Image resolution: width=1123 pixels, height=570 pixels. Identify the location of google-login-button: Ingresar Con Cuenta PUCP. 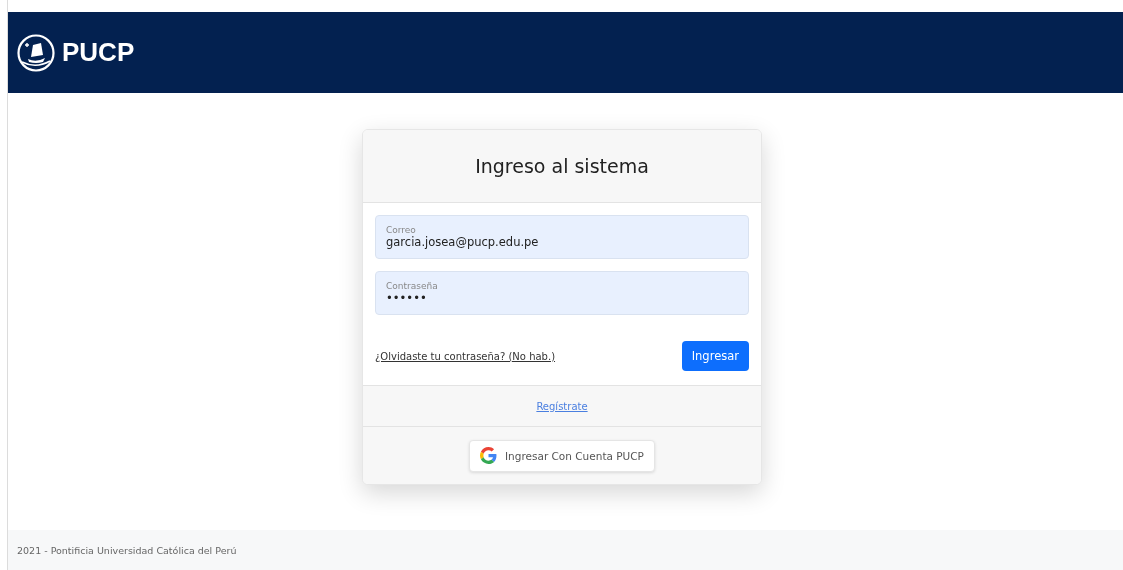
(562, 455).